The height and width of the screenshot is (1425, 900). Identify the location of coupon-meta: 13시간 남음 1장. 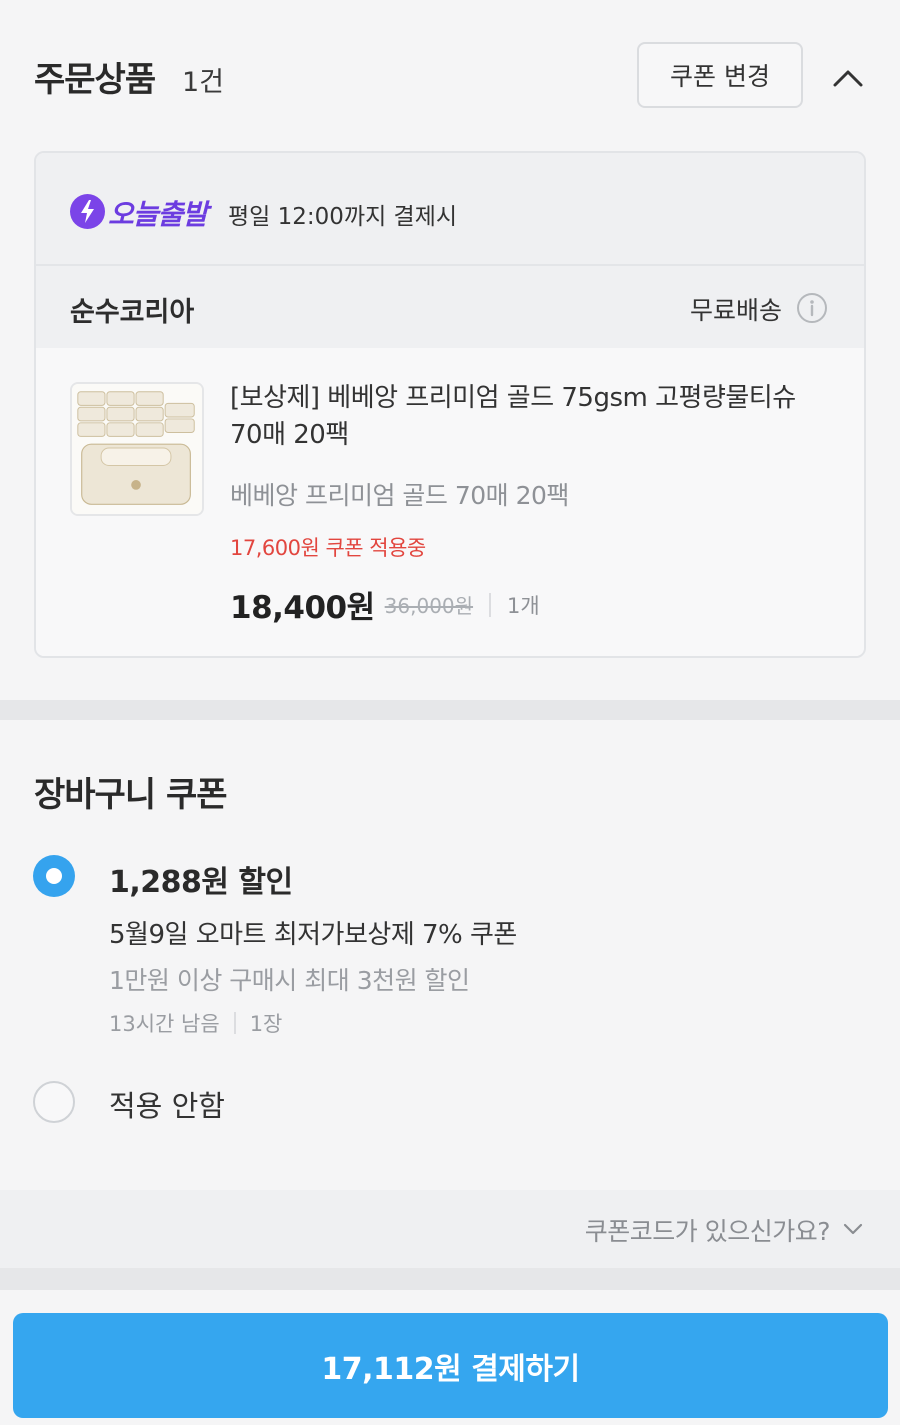
(195, 1023).